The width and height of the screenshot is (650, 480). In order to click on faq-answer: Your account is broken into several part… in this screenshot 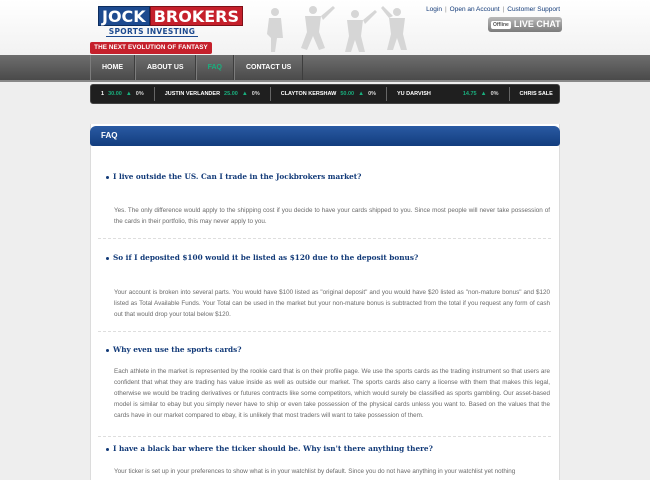, I will do `click(332, 303)`.